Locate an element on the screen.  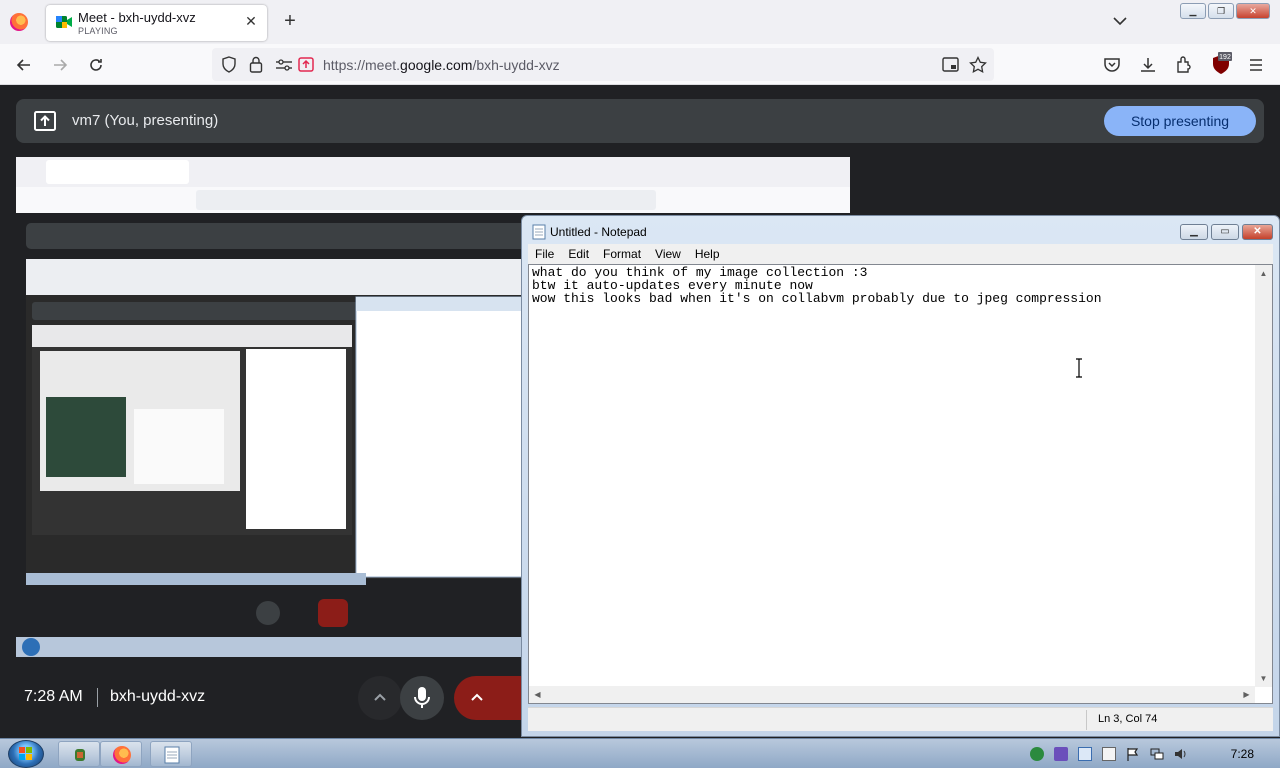
notepad-window-controls: ▁ ▭ ✕ is located at coordinates (1226, 232).